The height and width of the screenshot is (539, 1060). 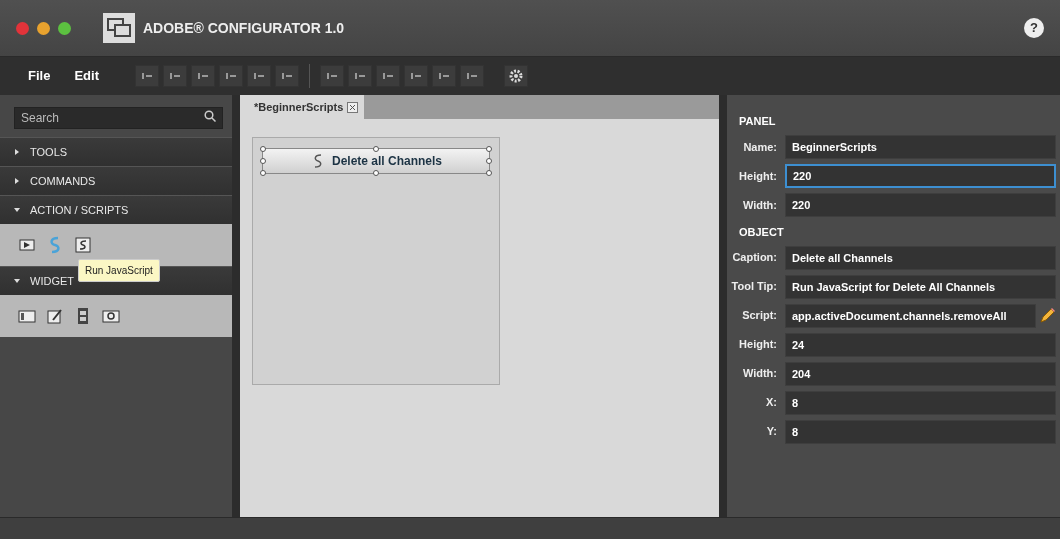 I want to click on field-label: Tool Tip:, so click(x=754, y=287).